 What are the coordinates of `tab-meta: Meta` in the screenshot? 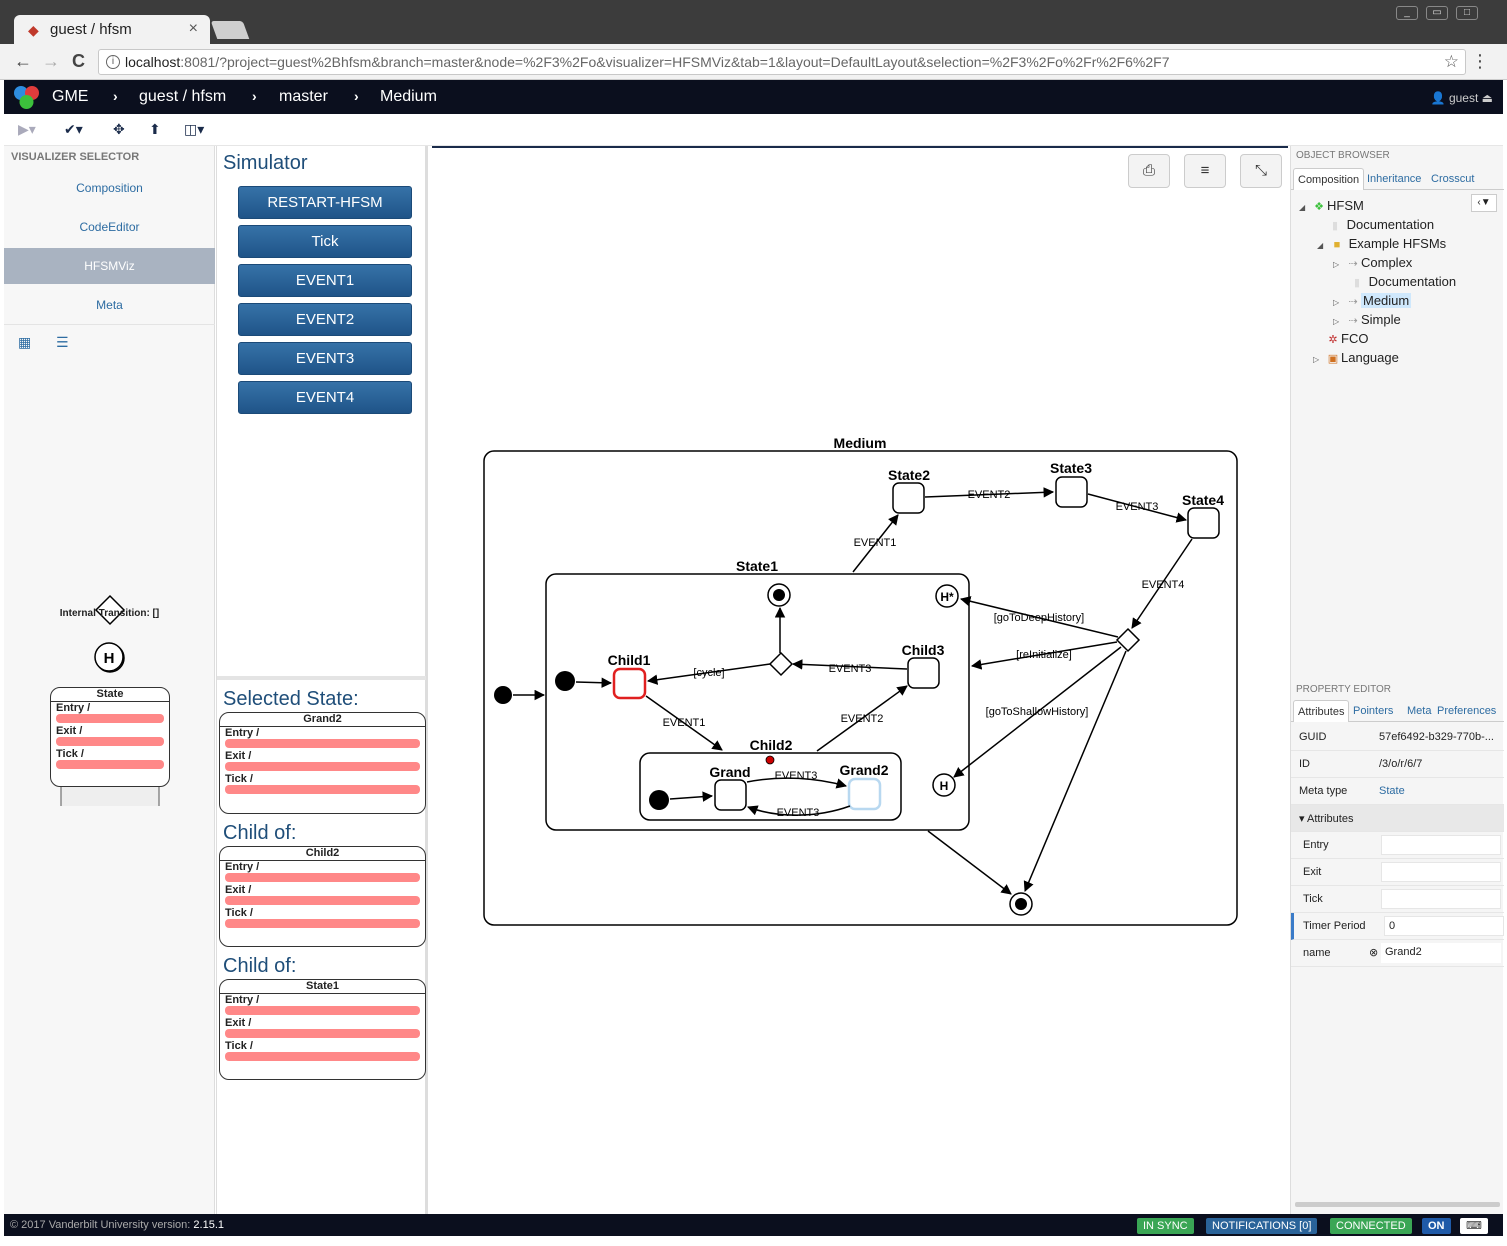 It's located at (1419, 711).